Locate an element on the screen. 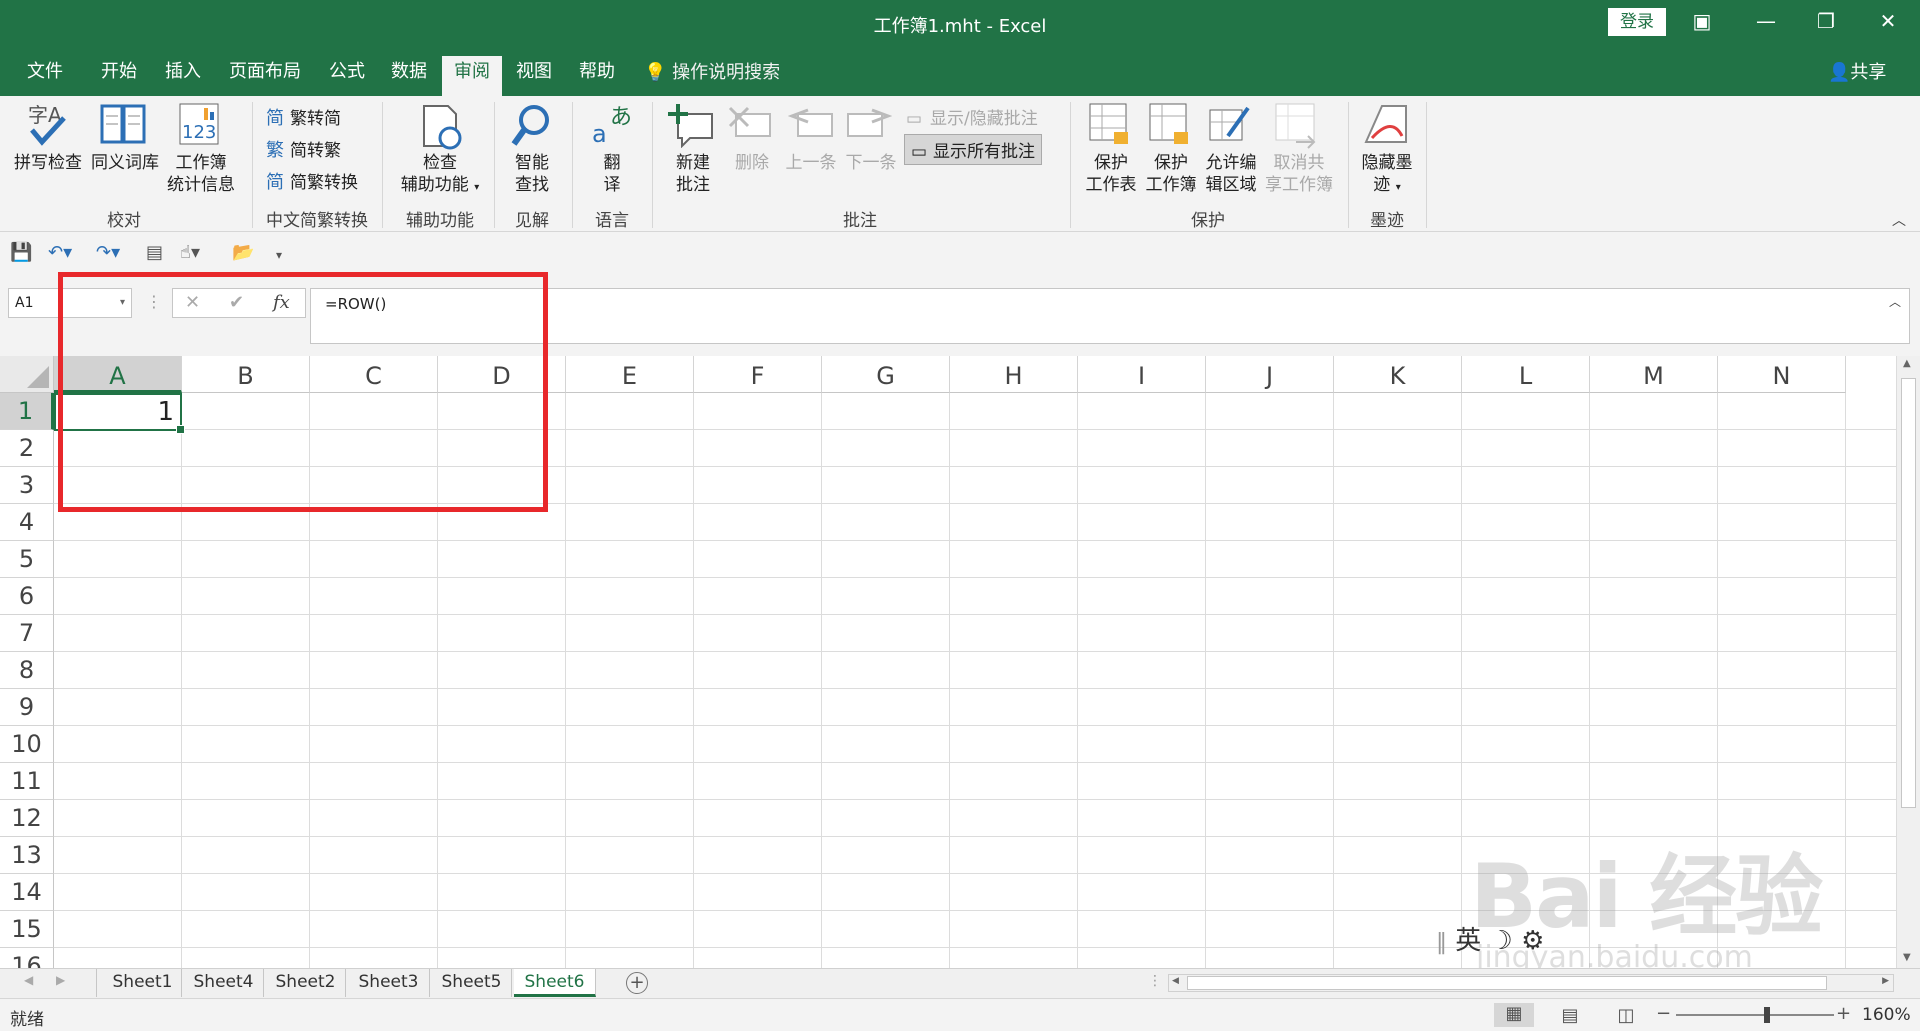 This screenshot has width=1920, height=1031. tab-home: 开始 is located at coordinates (119, 76).